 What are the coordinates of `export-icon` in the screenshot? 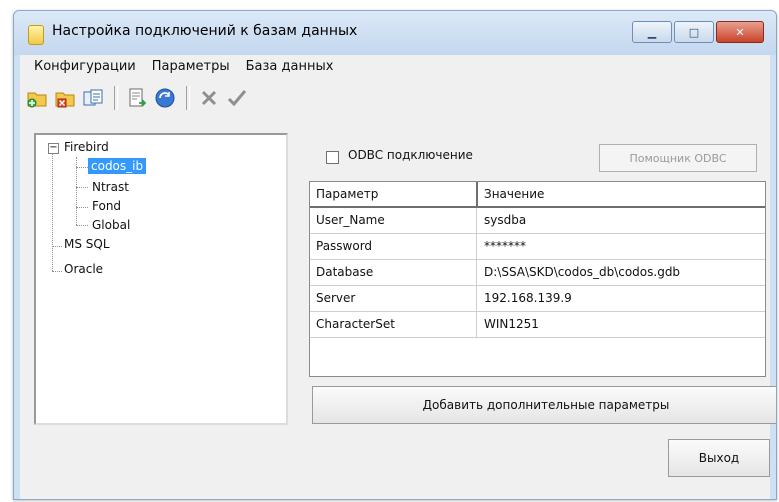 It's located at (137, 98).